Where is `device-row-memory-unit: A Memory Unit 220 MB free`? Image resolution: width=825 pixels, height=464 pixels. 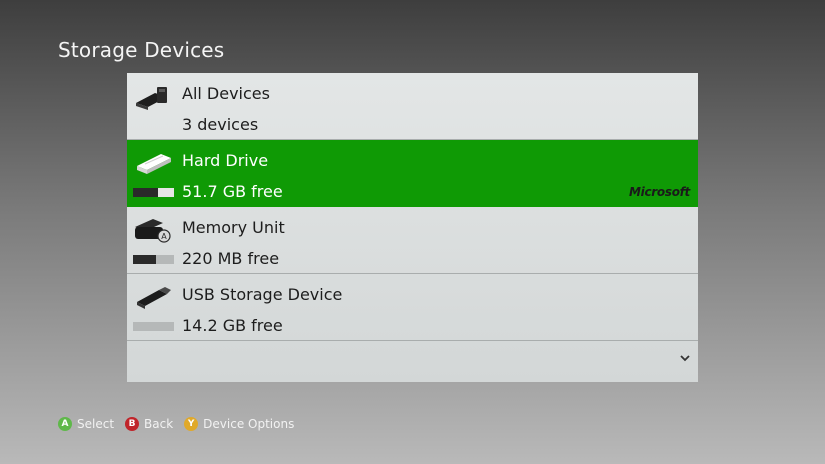
device-row-memory-unit: A Memory Unit 220 MB free is located at coordinates (412, 240).